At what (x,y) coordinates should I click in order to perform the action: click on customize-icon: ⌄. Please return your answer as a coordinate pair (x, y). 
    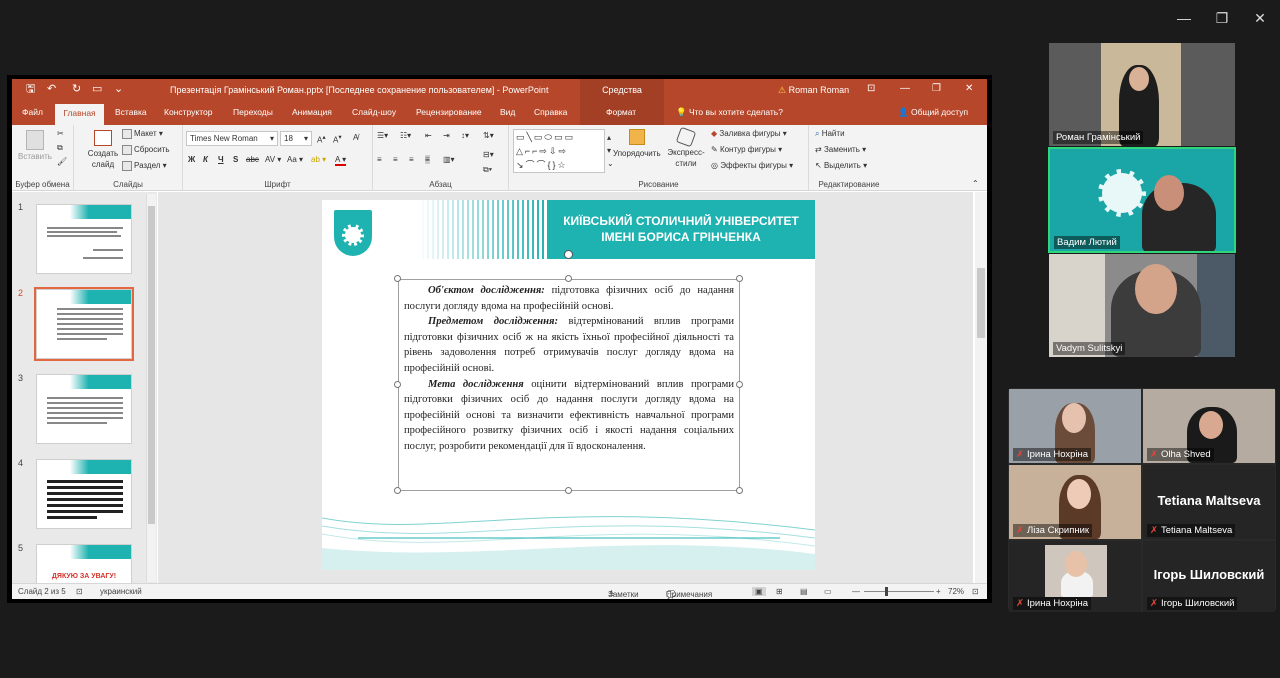
    Looking at the image, I should click on (118, 89).